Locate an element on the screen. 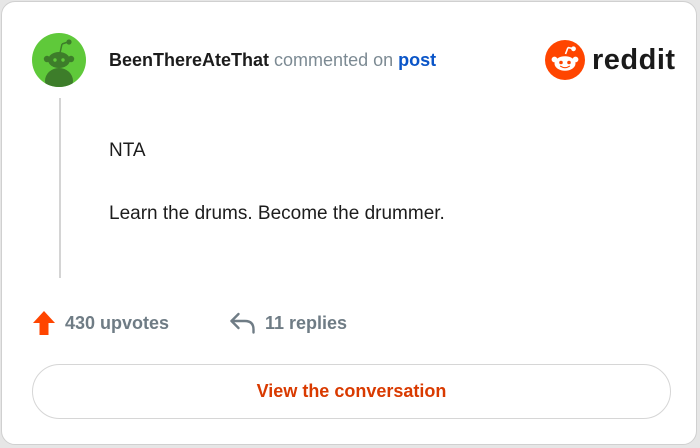  user-avatar is located at coordinates (59, 60).